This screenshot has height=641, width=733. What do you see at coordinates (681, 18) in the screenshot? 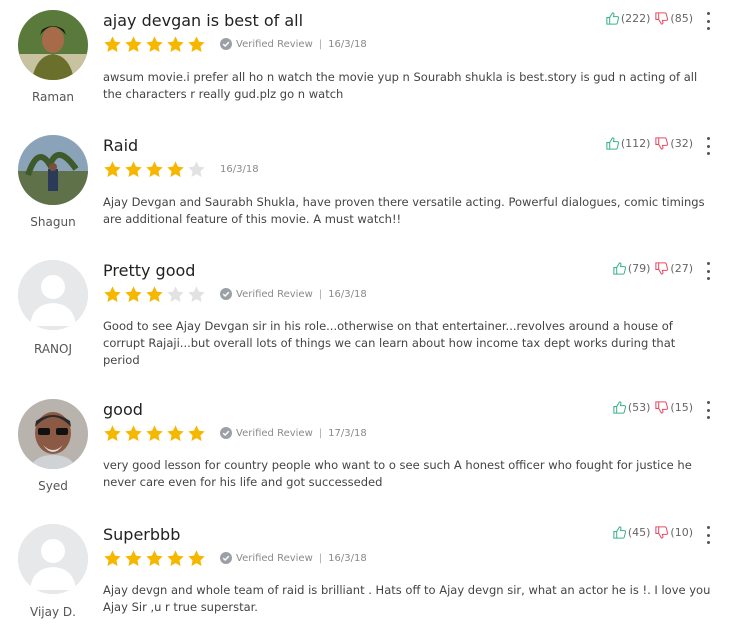
I see `dislike-count: (85)` at bounding box center [681, 18].